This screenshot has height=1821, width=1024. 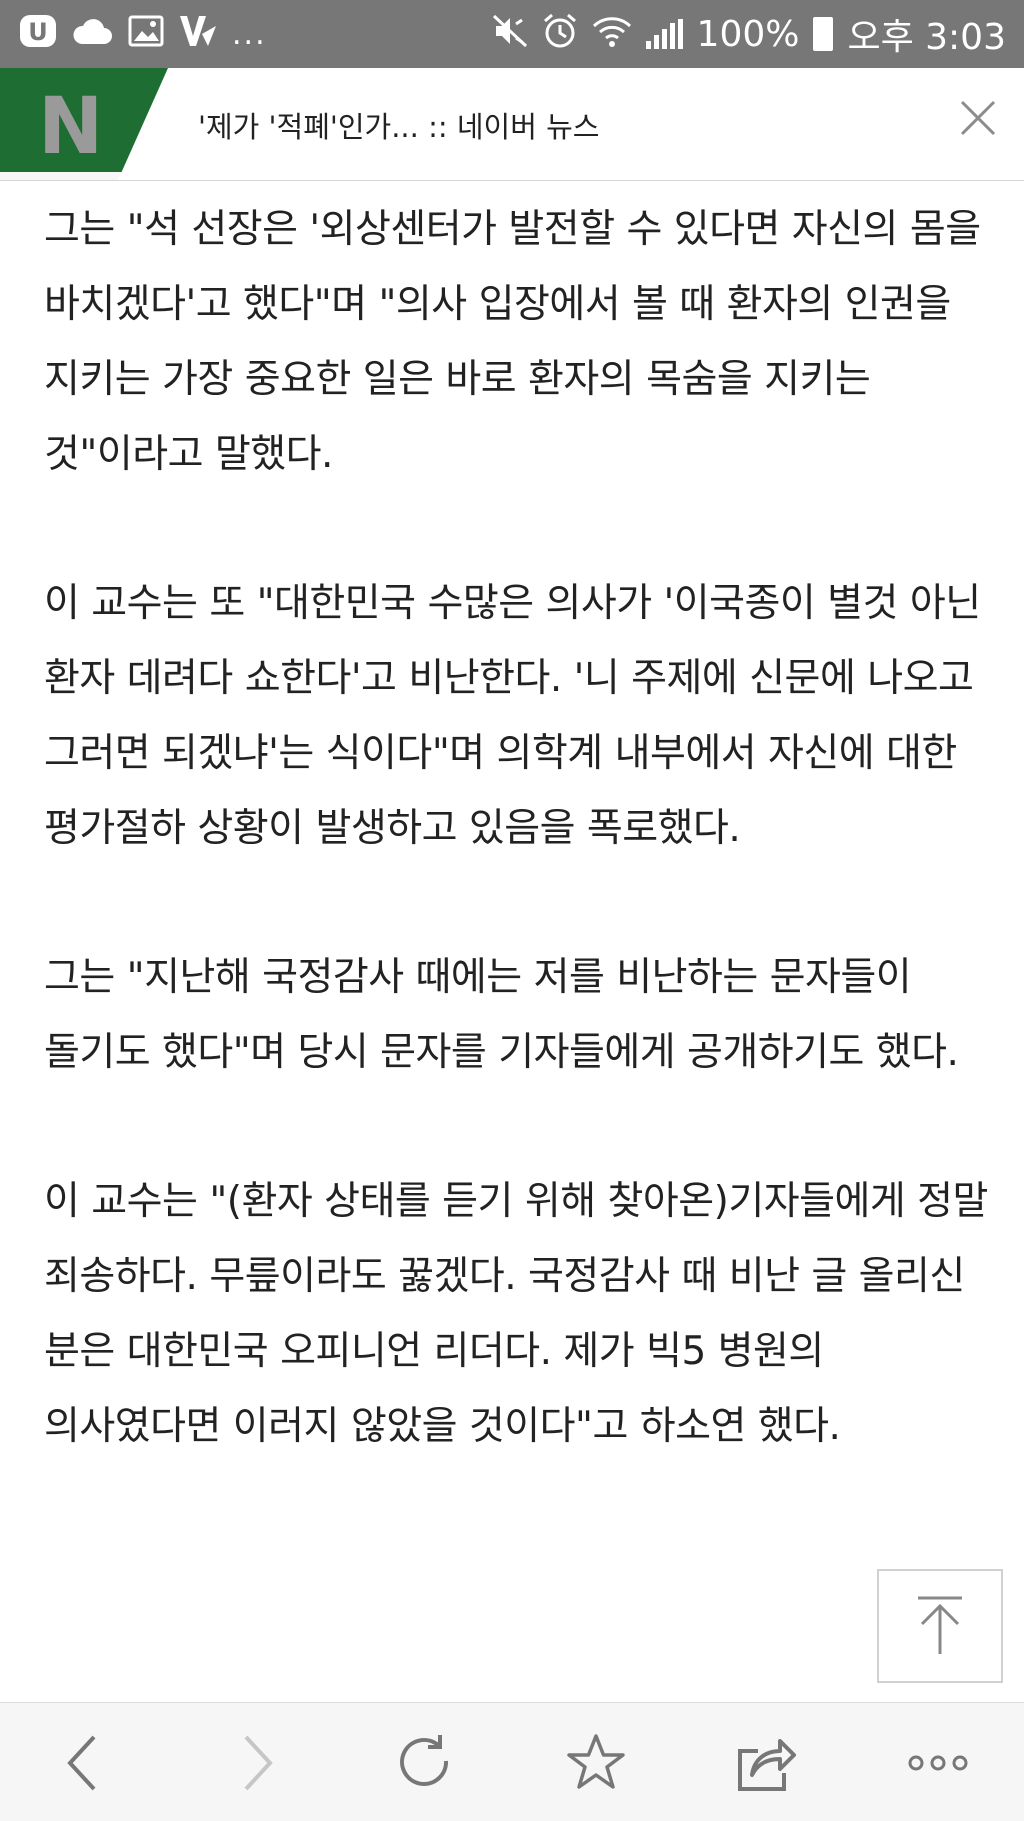 I want to click on u-plus-icon: U, so click(x=38, y=34).